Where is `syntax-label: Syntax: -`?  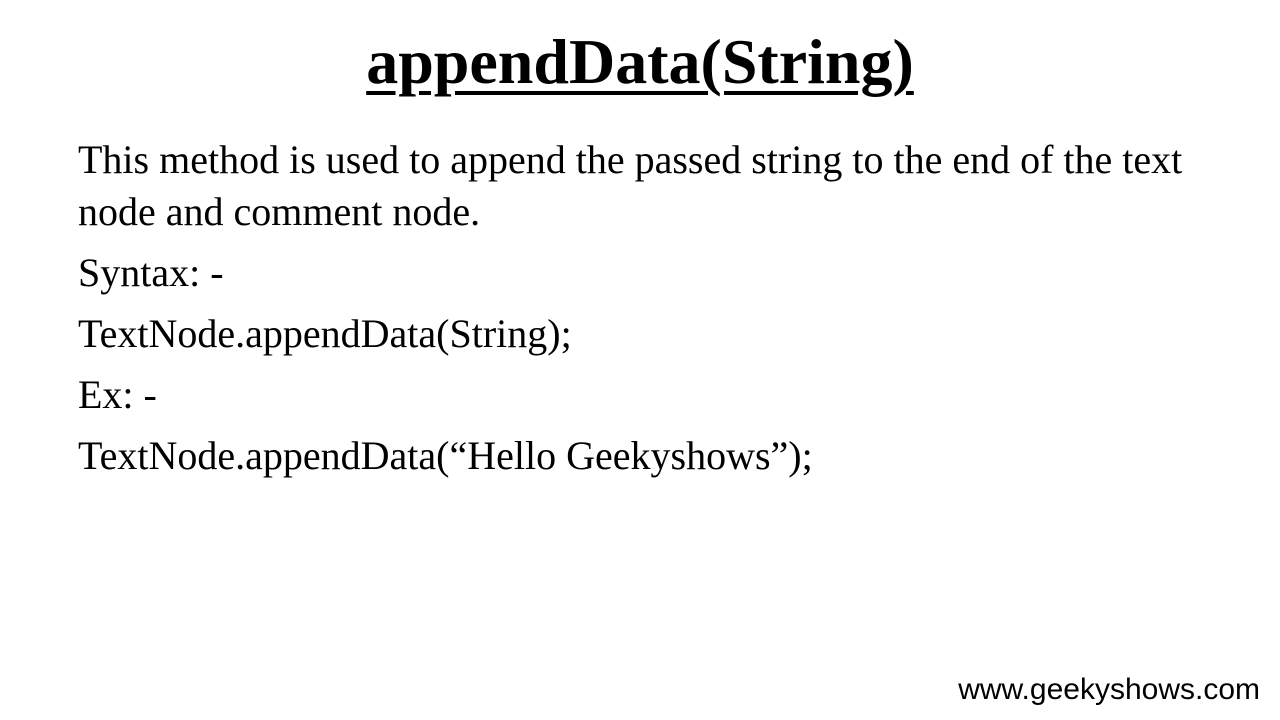 syntax-label: Syntax: - is located at coordinates (151, 272).